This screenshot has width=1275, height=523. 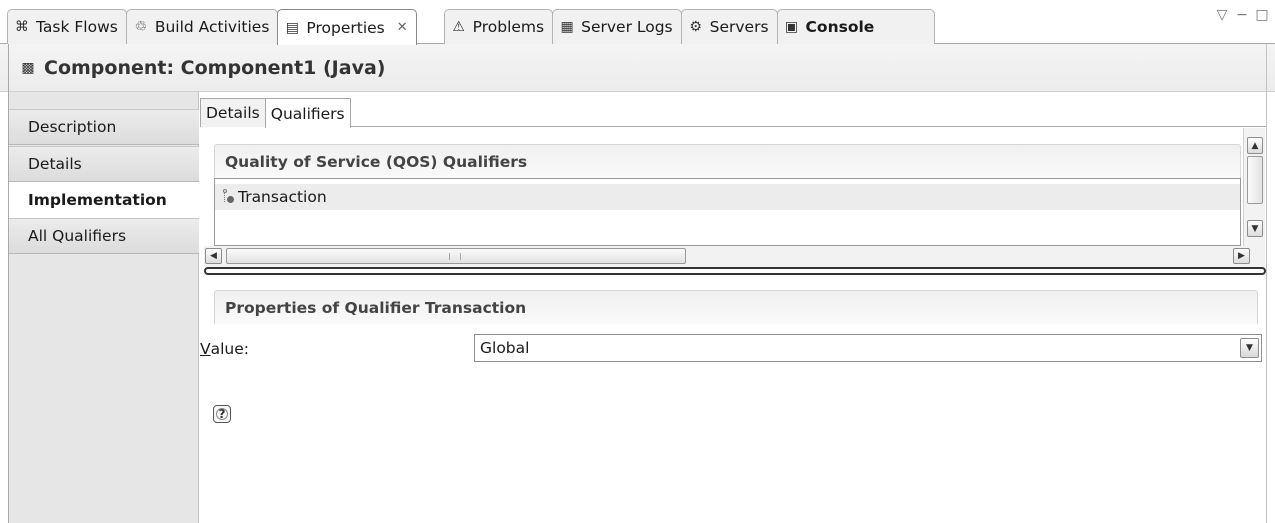 I want to click on view-controls: ▽ − □, so click(x=1242, y=15).